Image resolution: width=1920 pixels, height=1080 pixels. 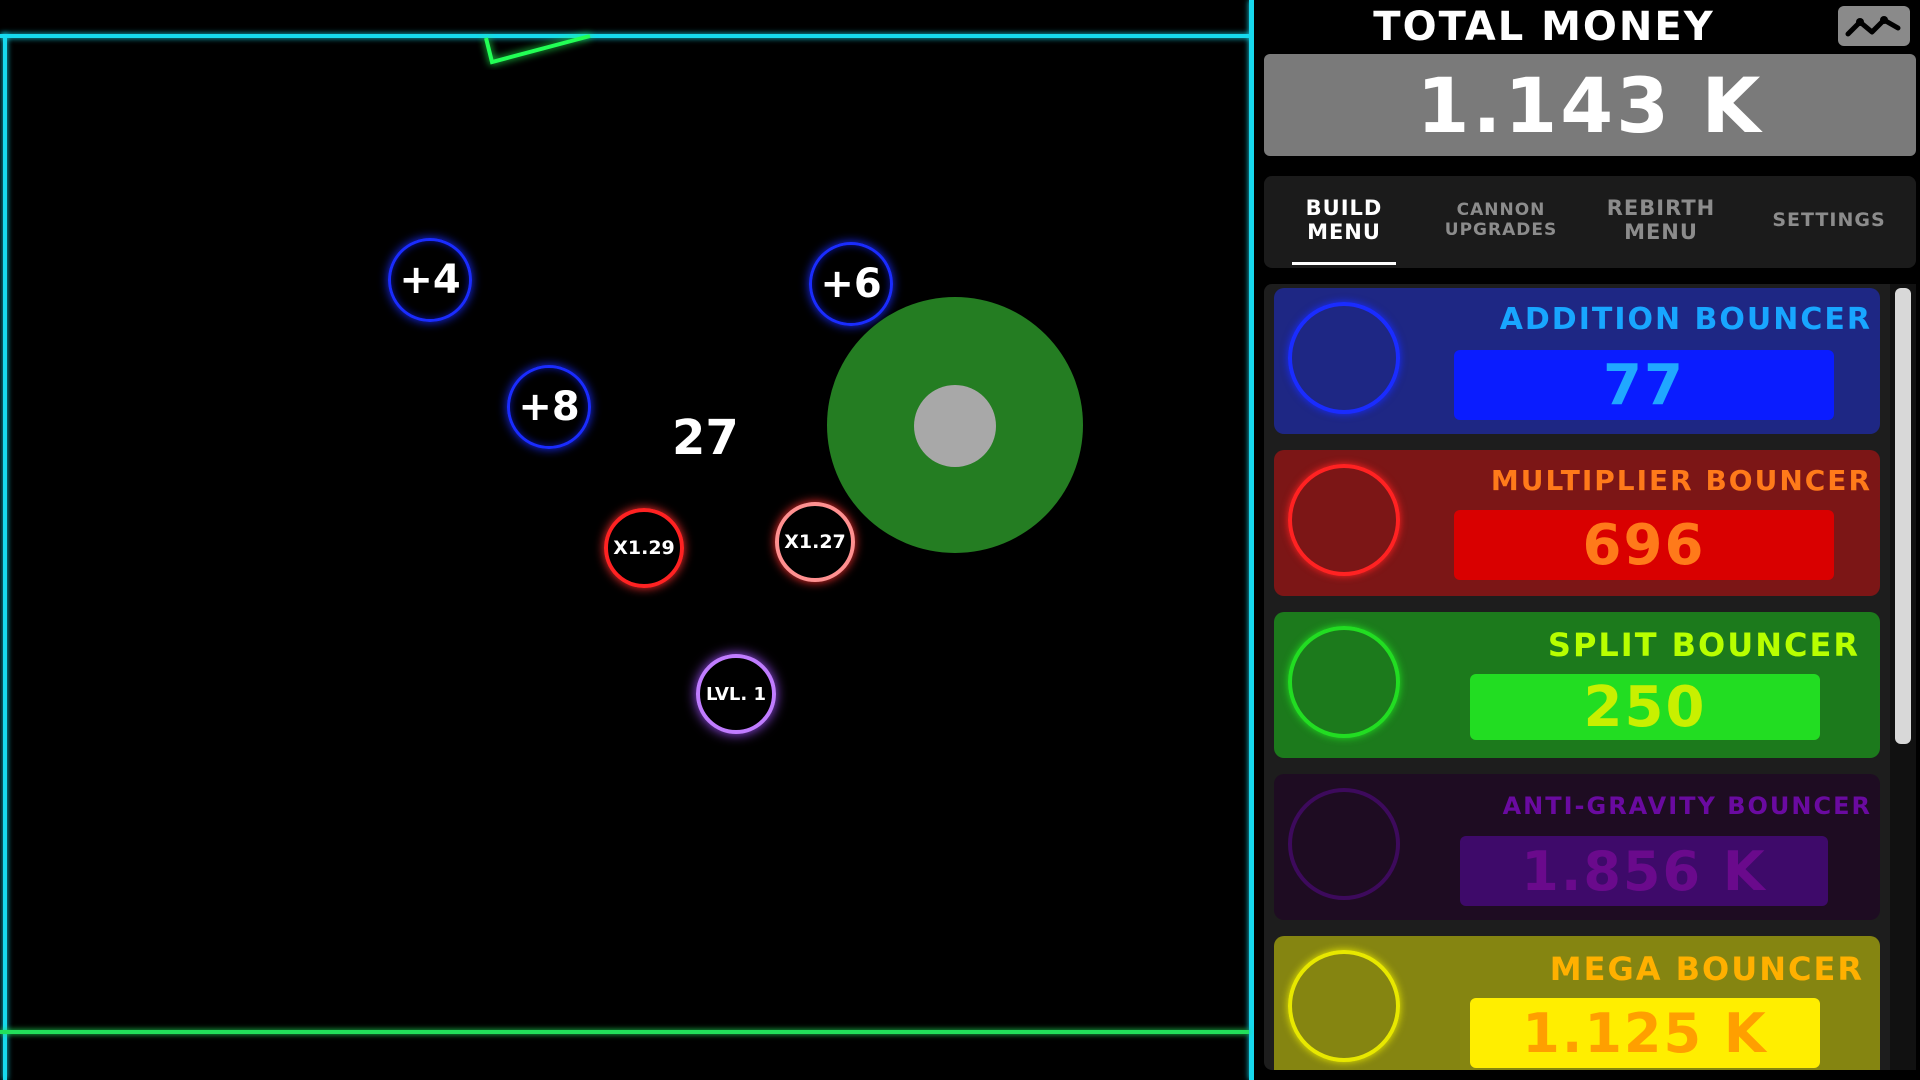 What do you see at coordinates (1703, 645) in the screenshot?
I see `item-name: SPLIT BOUNCER` at bounding box center [1703, 645].